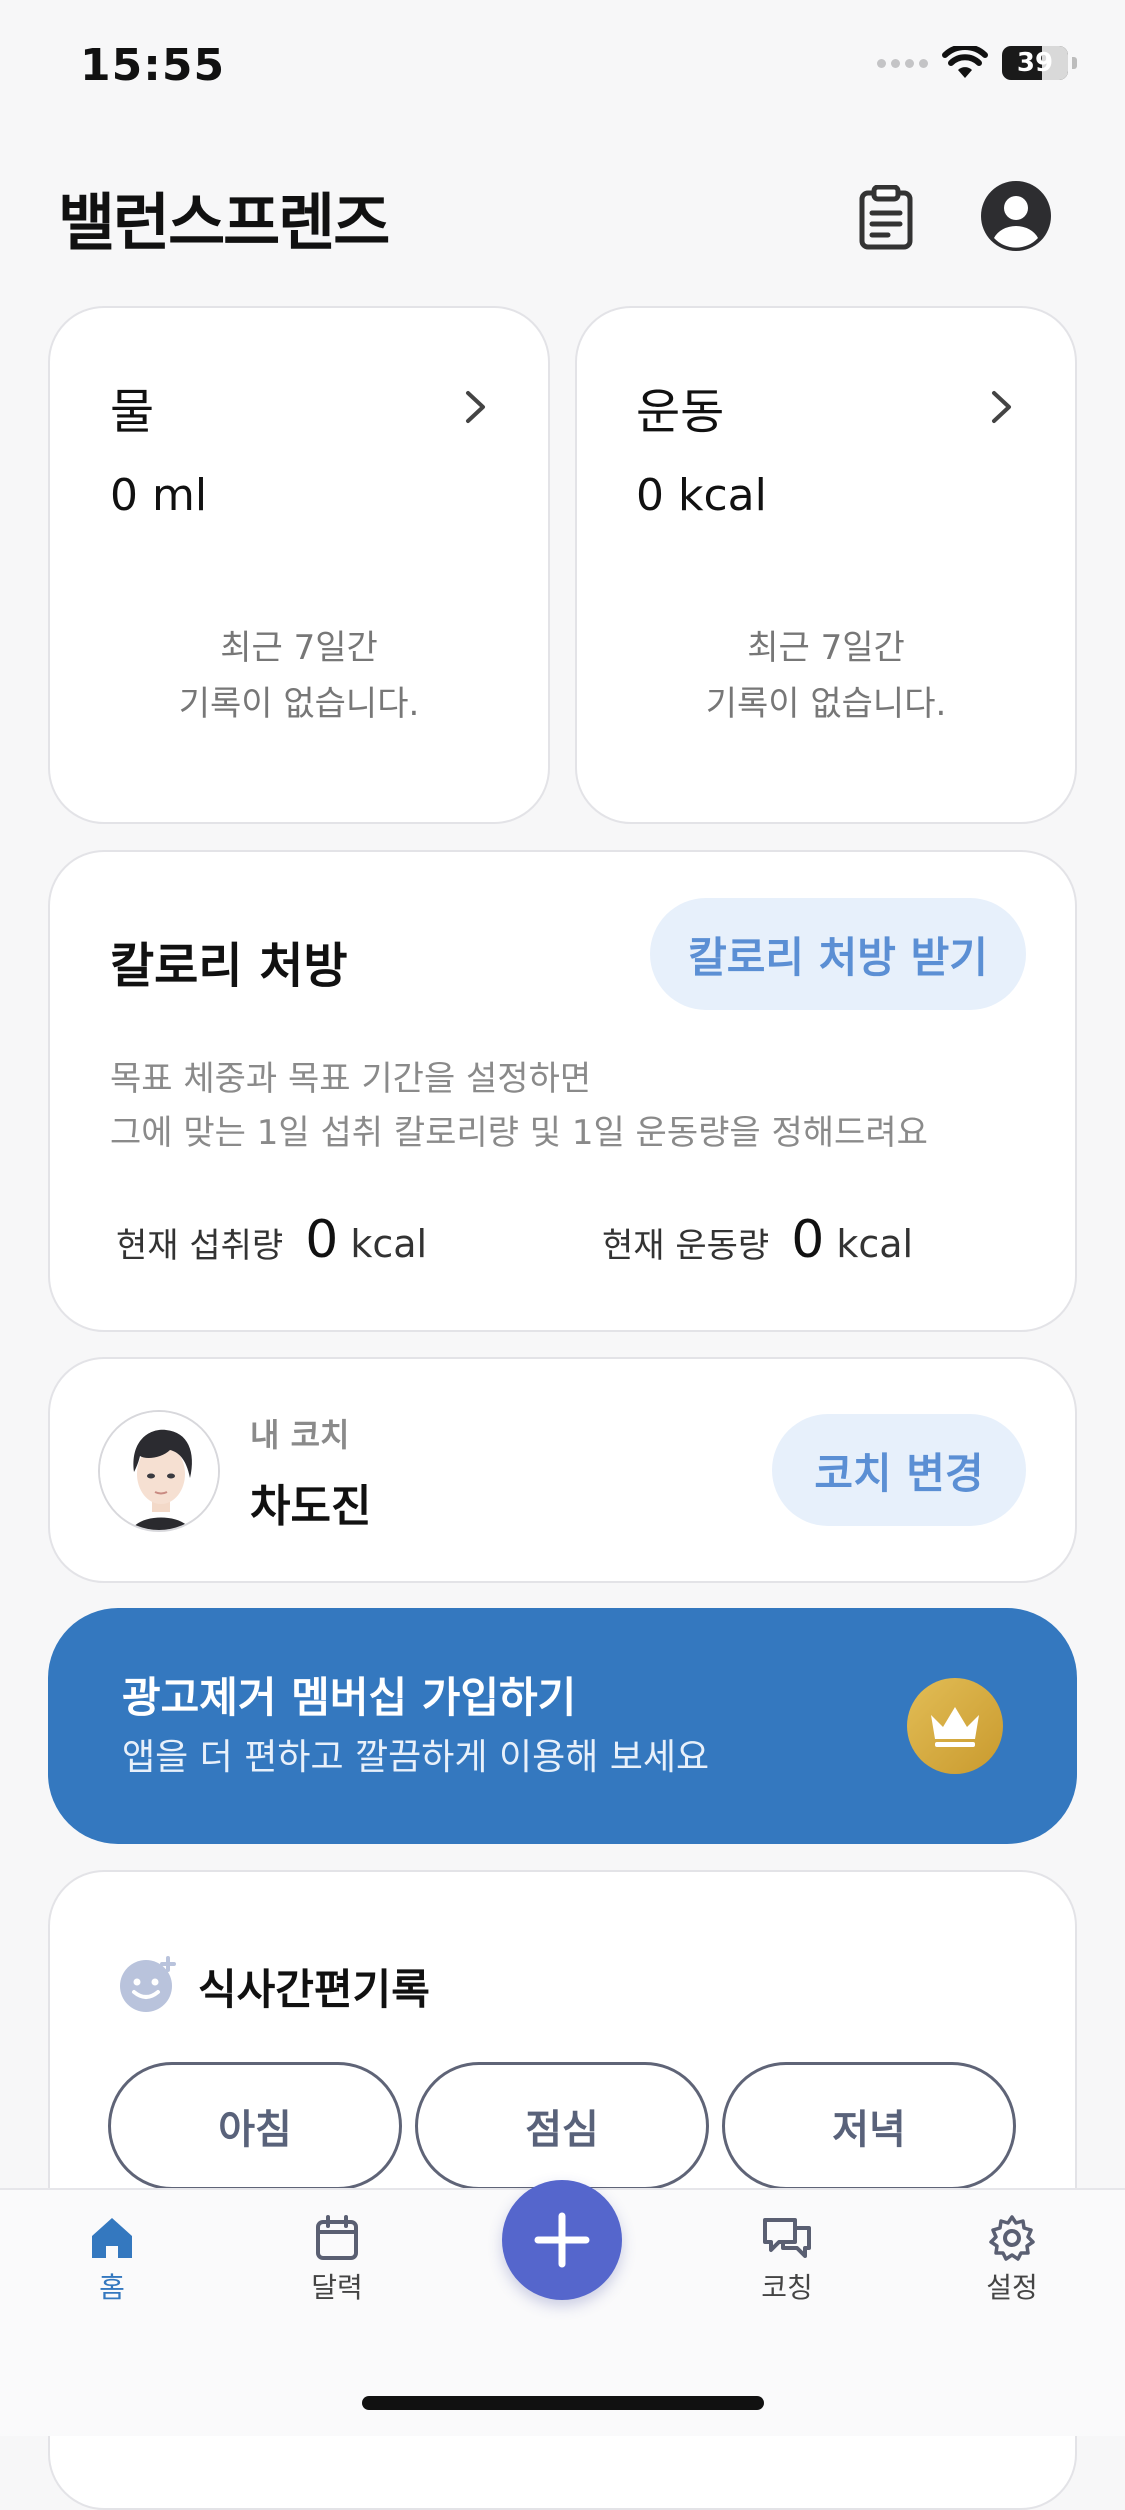  What do you see at coordinates (562, 2126) in the screenshot?
I see `lunch-button: 점심` at bounding box center [562, 2126].